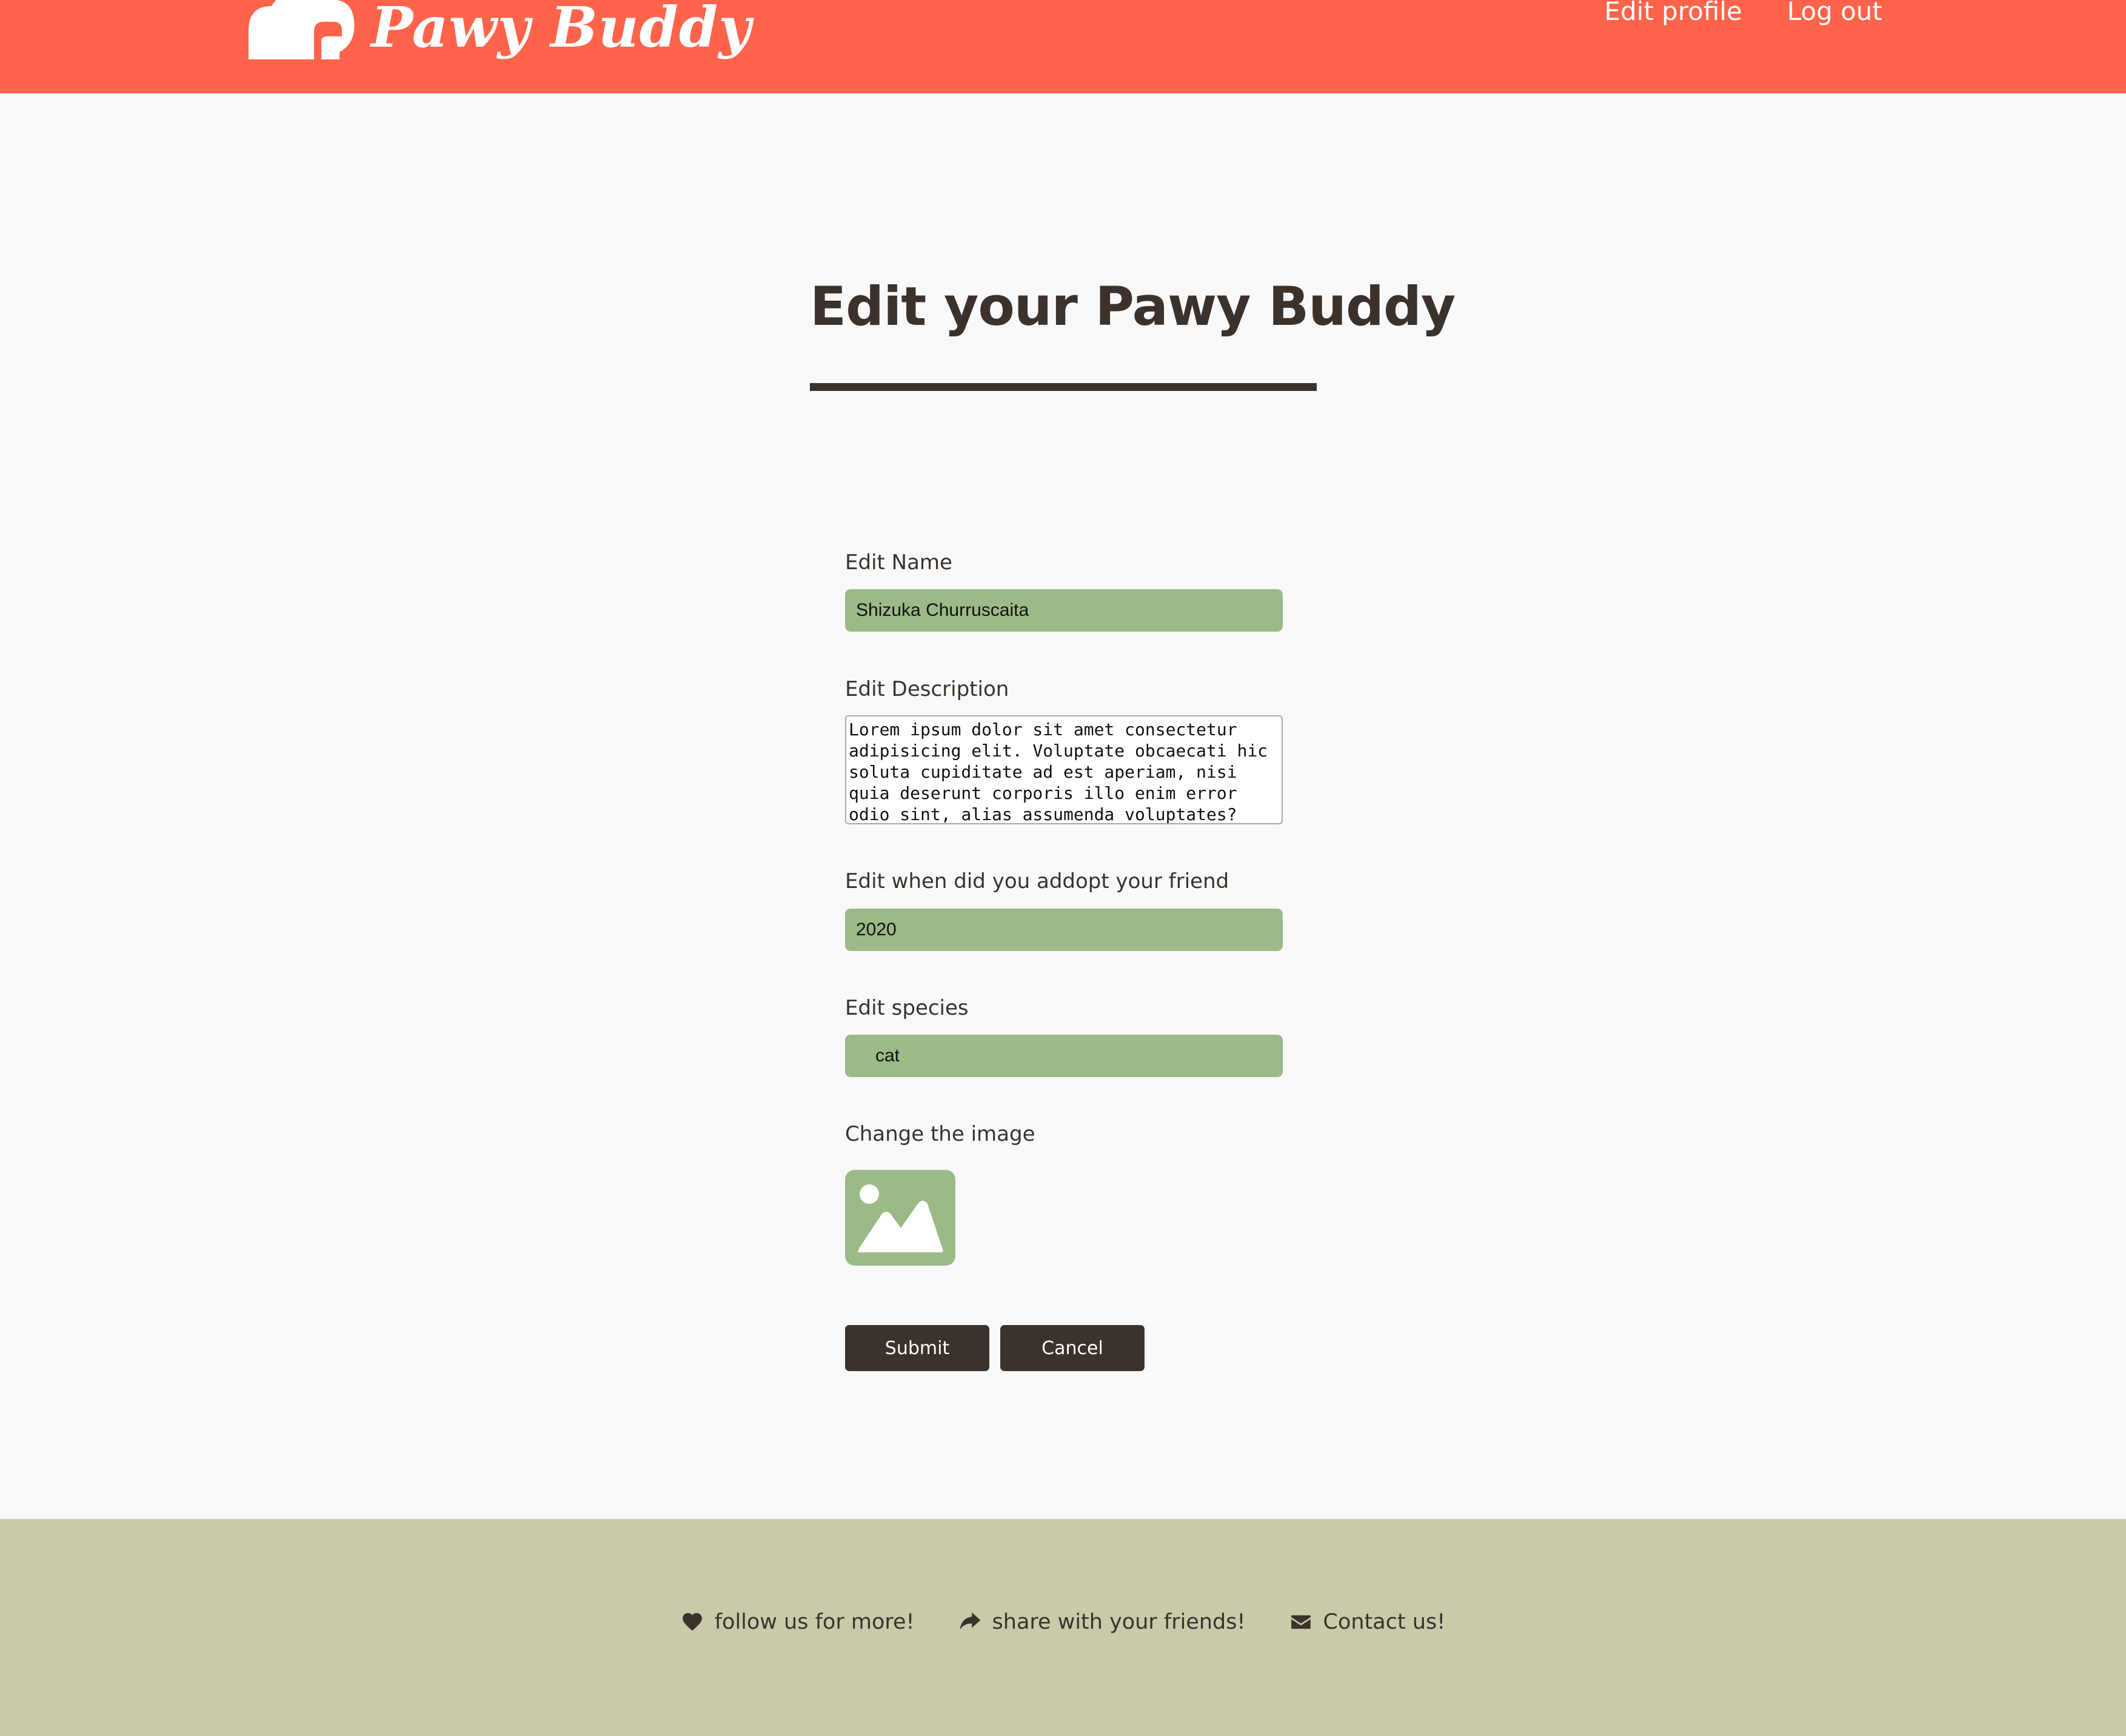 The image size is (2126, 1736). I want to click on description-label: Edit Description, so click(927, 689).